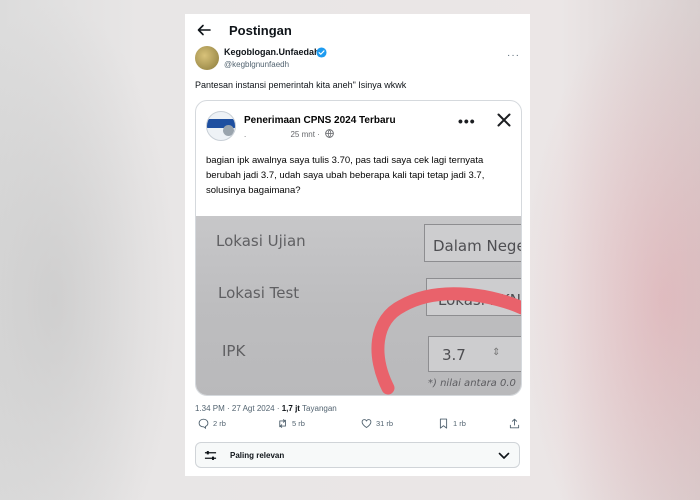 The image size is (700, 500). Describe the element at coordinates (321, 52) in the screenshot. I see `verified-badge-icon` at that location.